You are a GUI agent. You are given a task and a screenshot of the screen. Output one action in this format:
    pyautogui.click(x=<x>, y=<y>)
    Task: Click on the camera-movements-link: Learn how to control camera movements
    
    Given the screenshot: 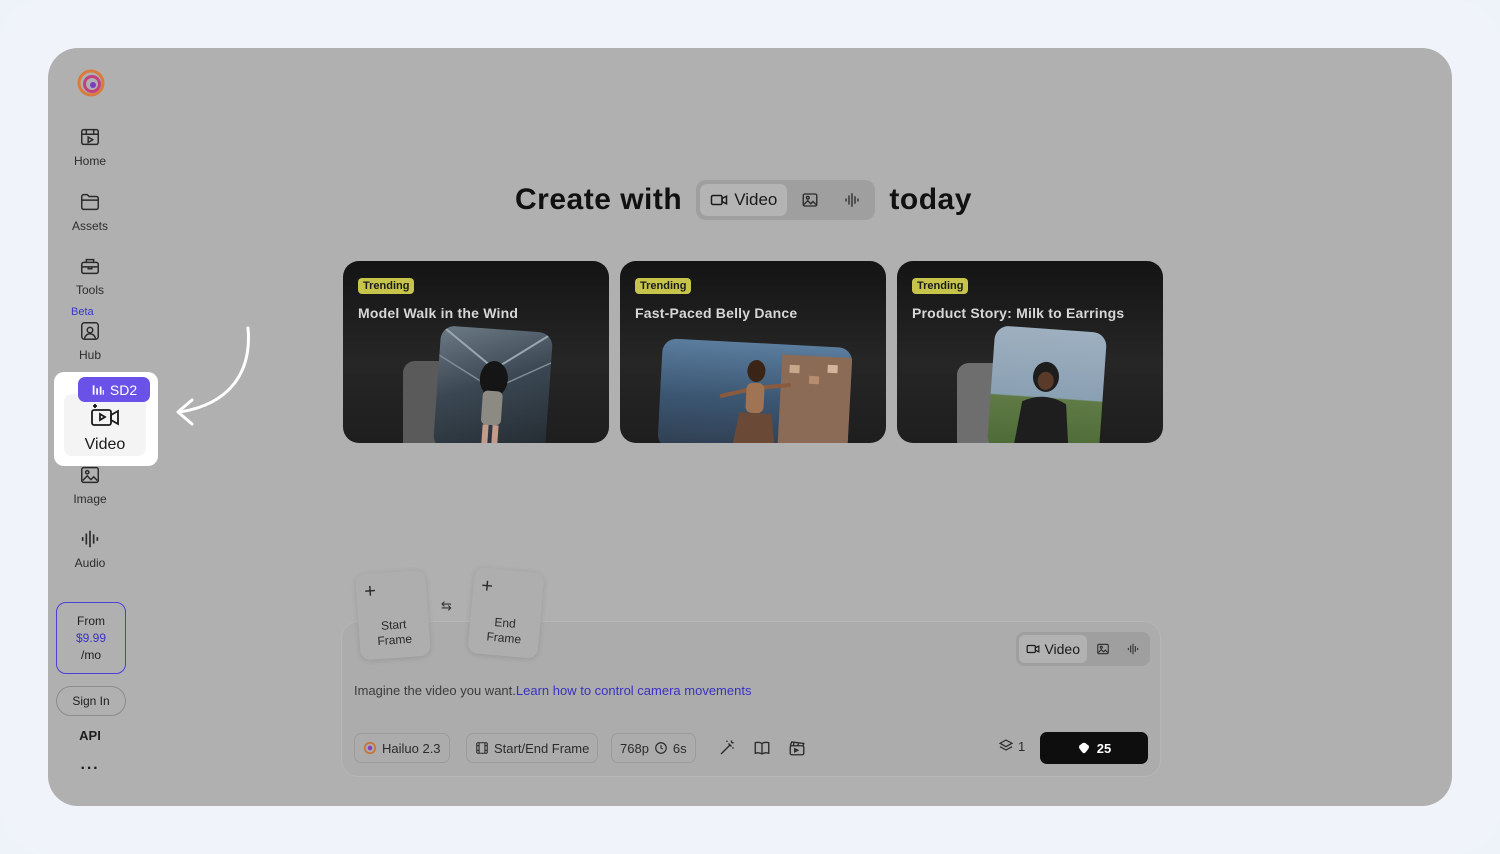 What is the action you would take?
    pyautogui.click(x=634, y=690)
    